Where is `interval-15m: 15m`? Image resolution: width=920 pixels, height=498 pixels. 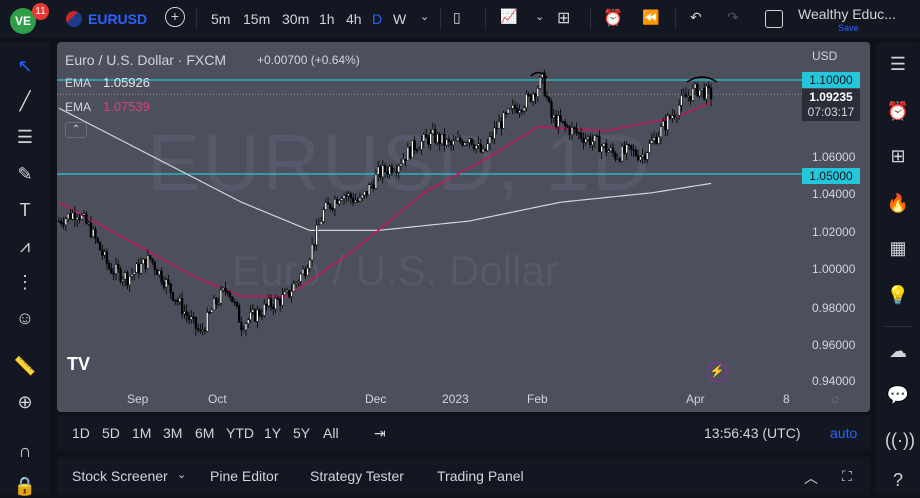
interval-15m: 15m is located at coordinates (256, 19).